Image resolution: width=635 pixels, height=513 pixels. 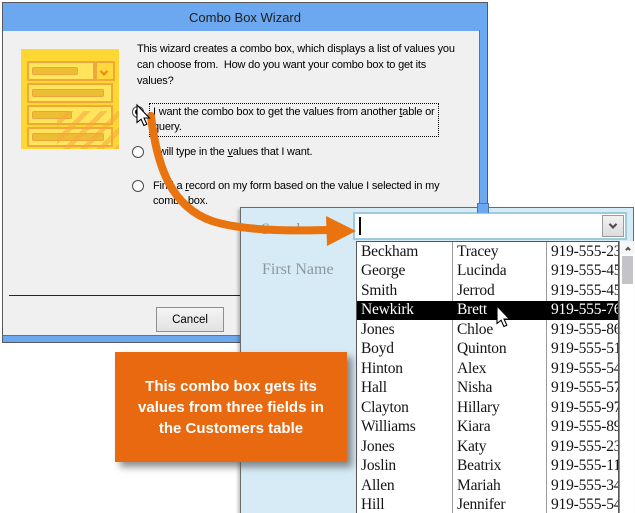 What do you see at coordinates (405, 388) in the screenshot?
I see `list-cell: Hall` at bounding box center [405, 388].